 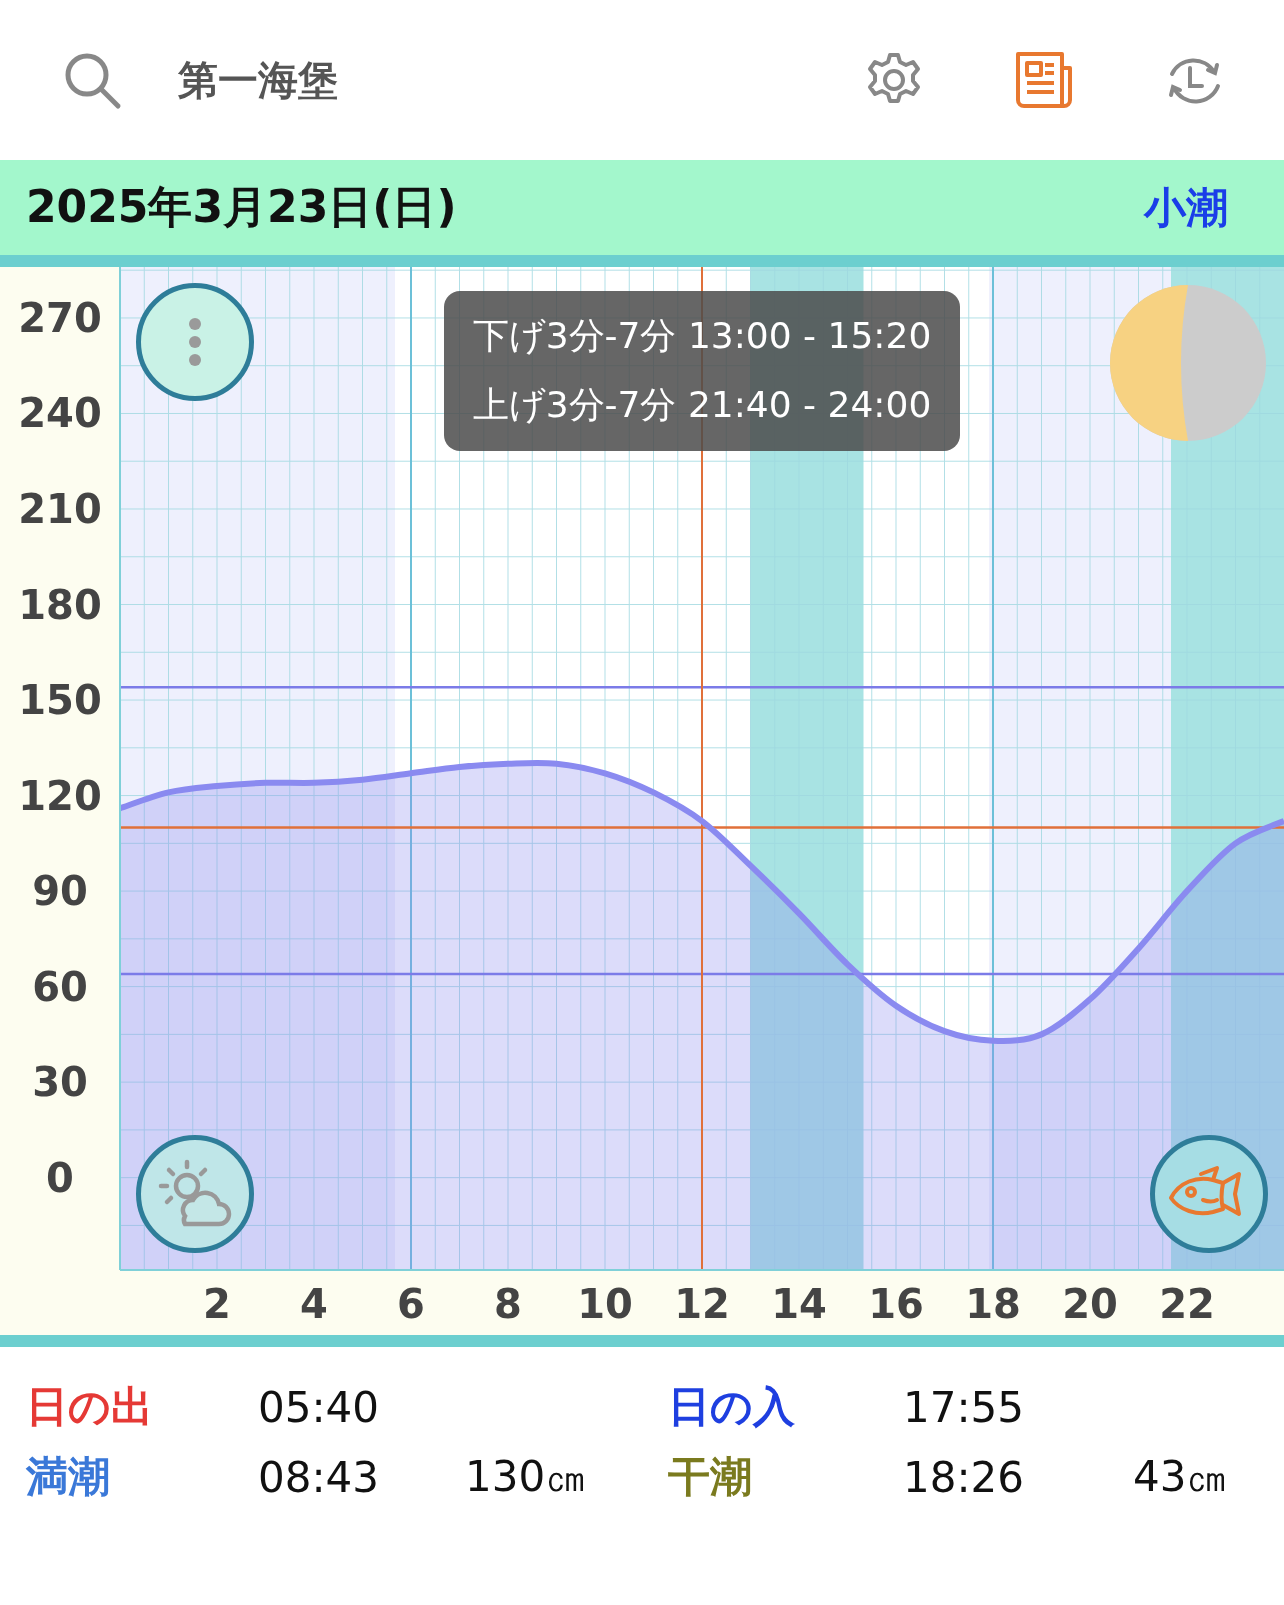 I want to click on y-tick-label: 270, so click(x=60, y=317).